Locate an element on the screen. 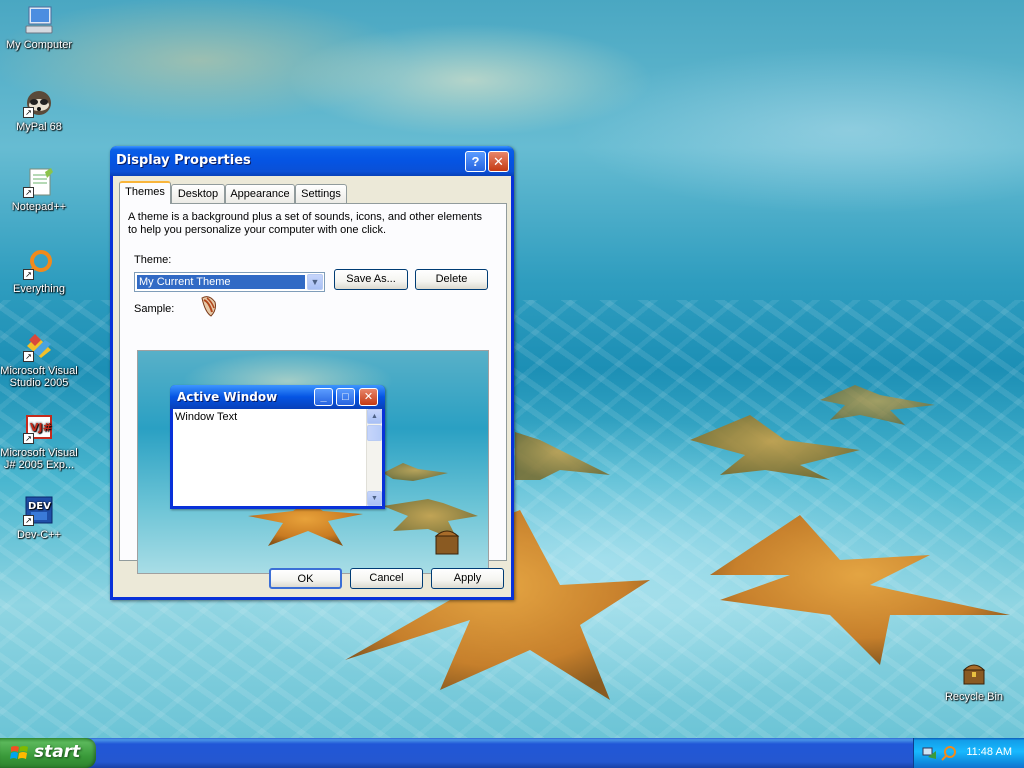  sample-label: Sample: is located at coordinates (154, 309).